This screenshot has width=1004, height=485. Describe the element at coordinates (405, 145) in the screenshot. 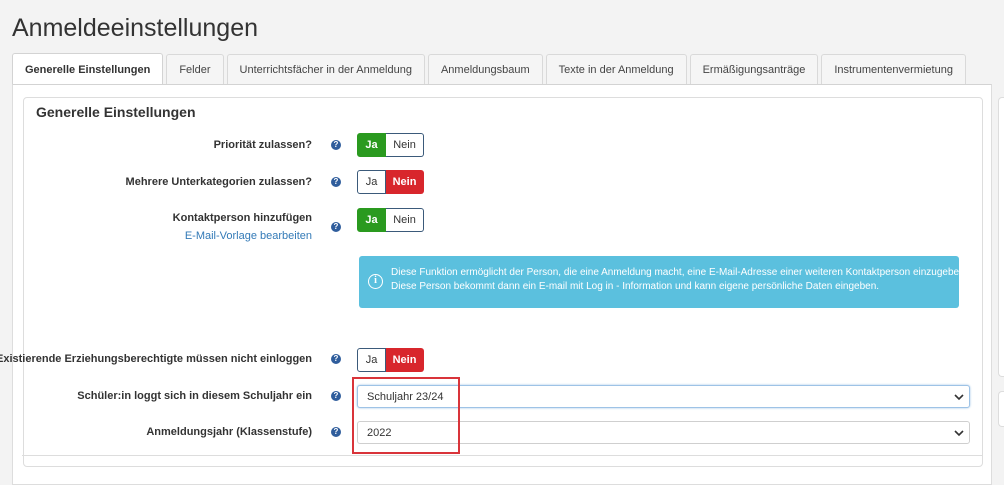

I see `priority-no-button: Nein` at that location.